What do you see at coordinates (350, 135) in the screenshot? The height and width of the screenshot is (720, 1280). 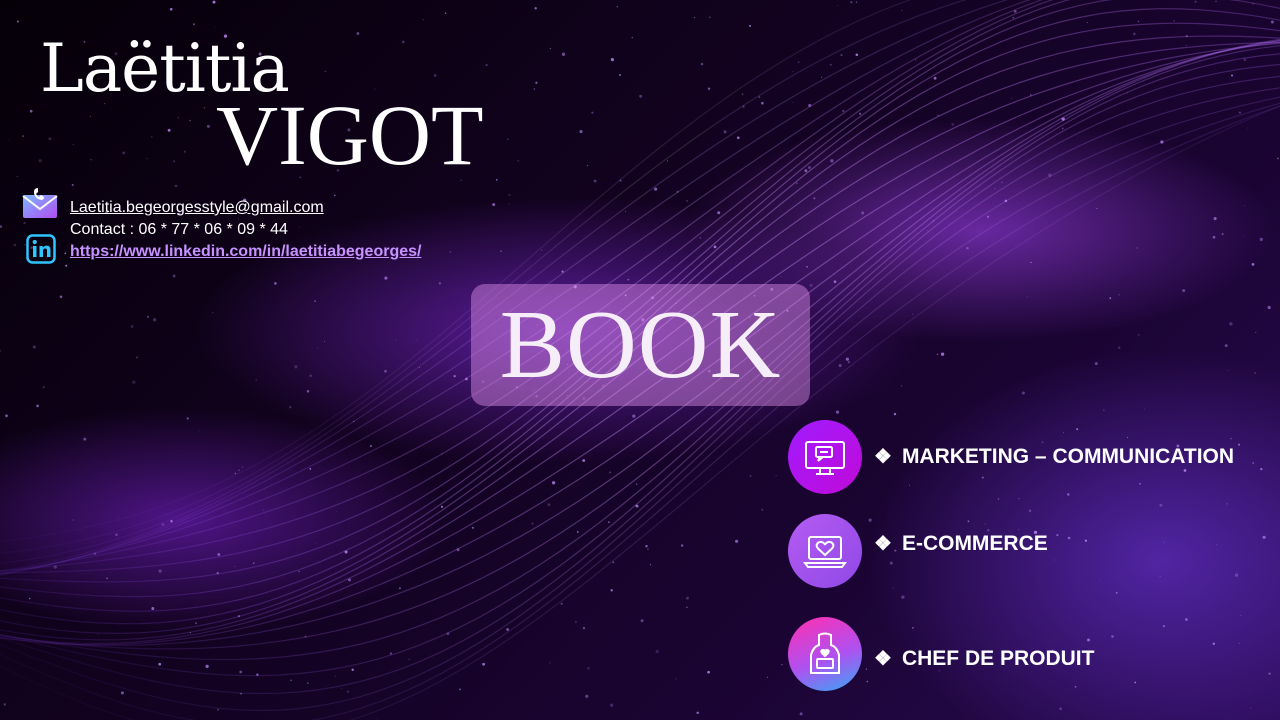 I see `last-name: VIGOT` at bounding box center [350, 135].